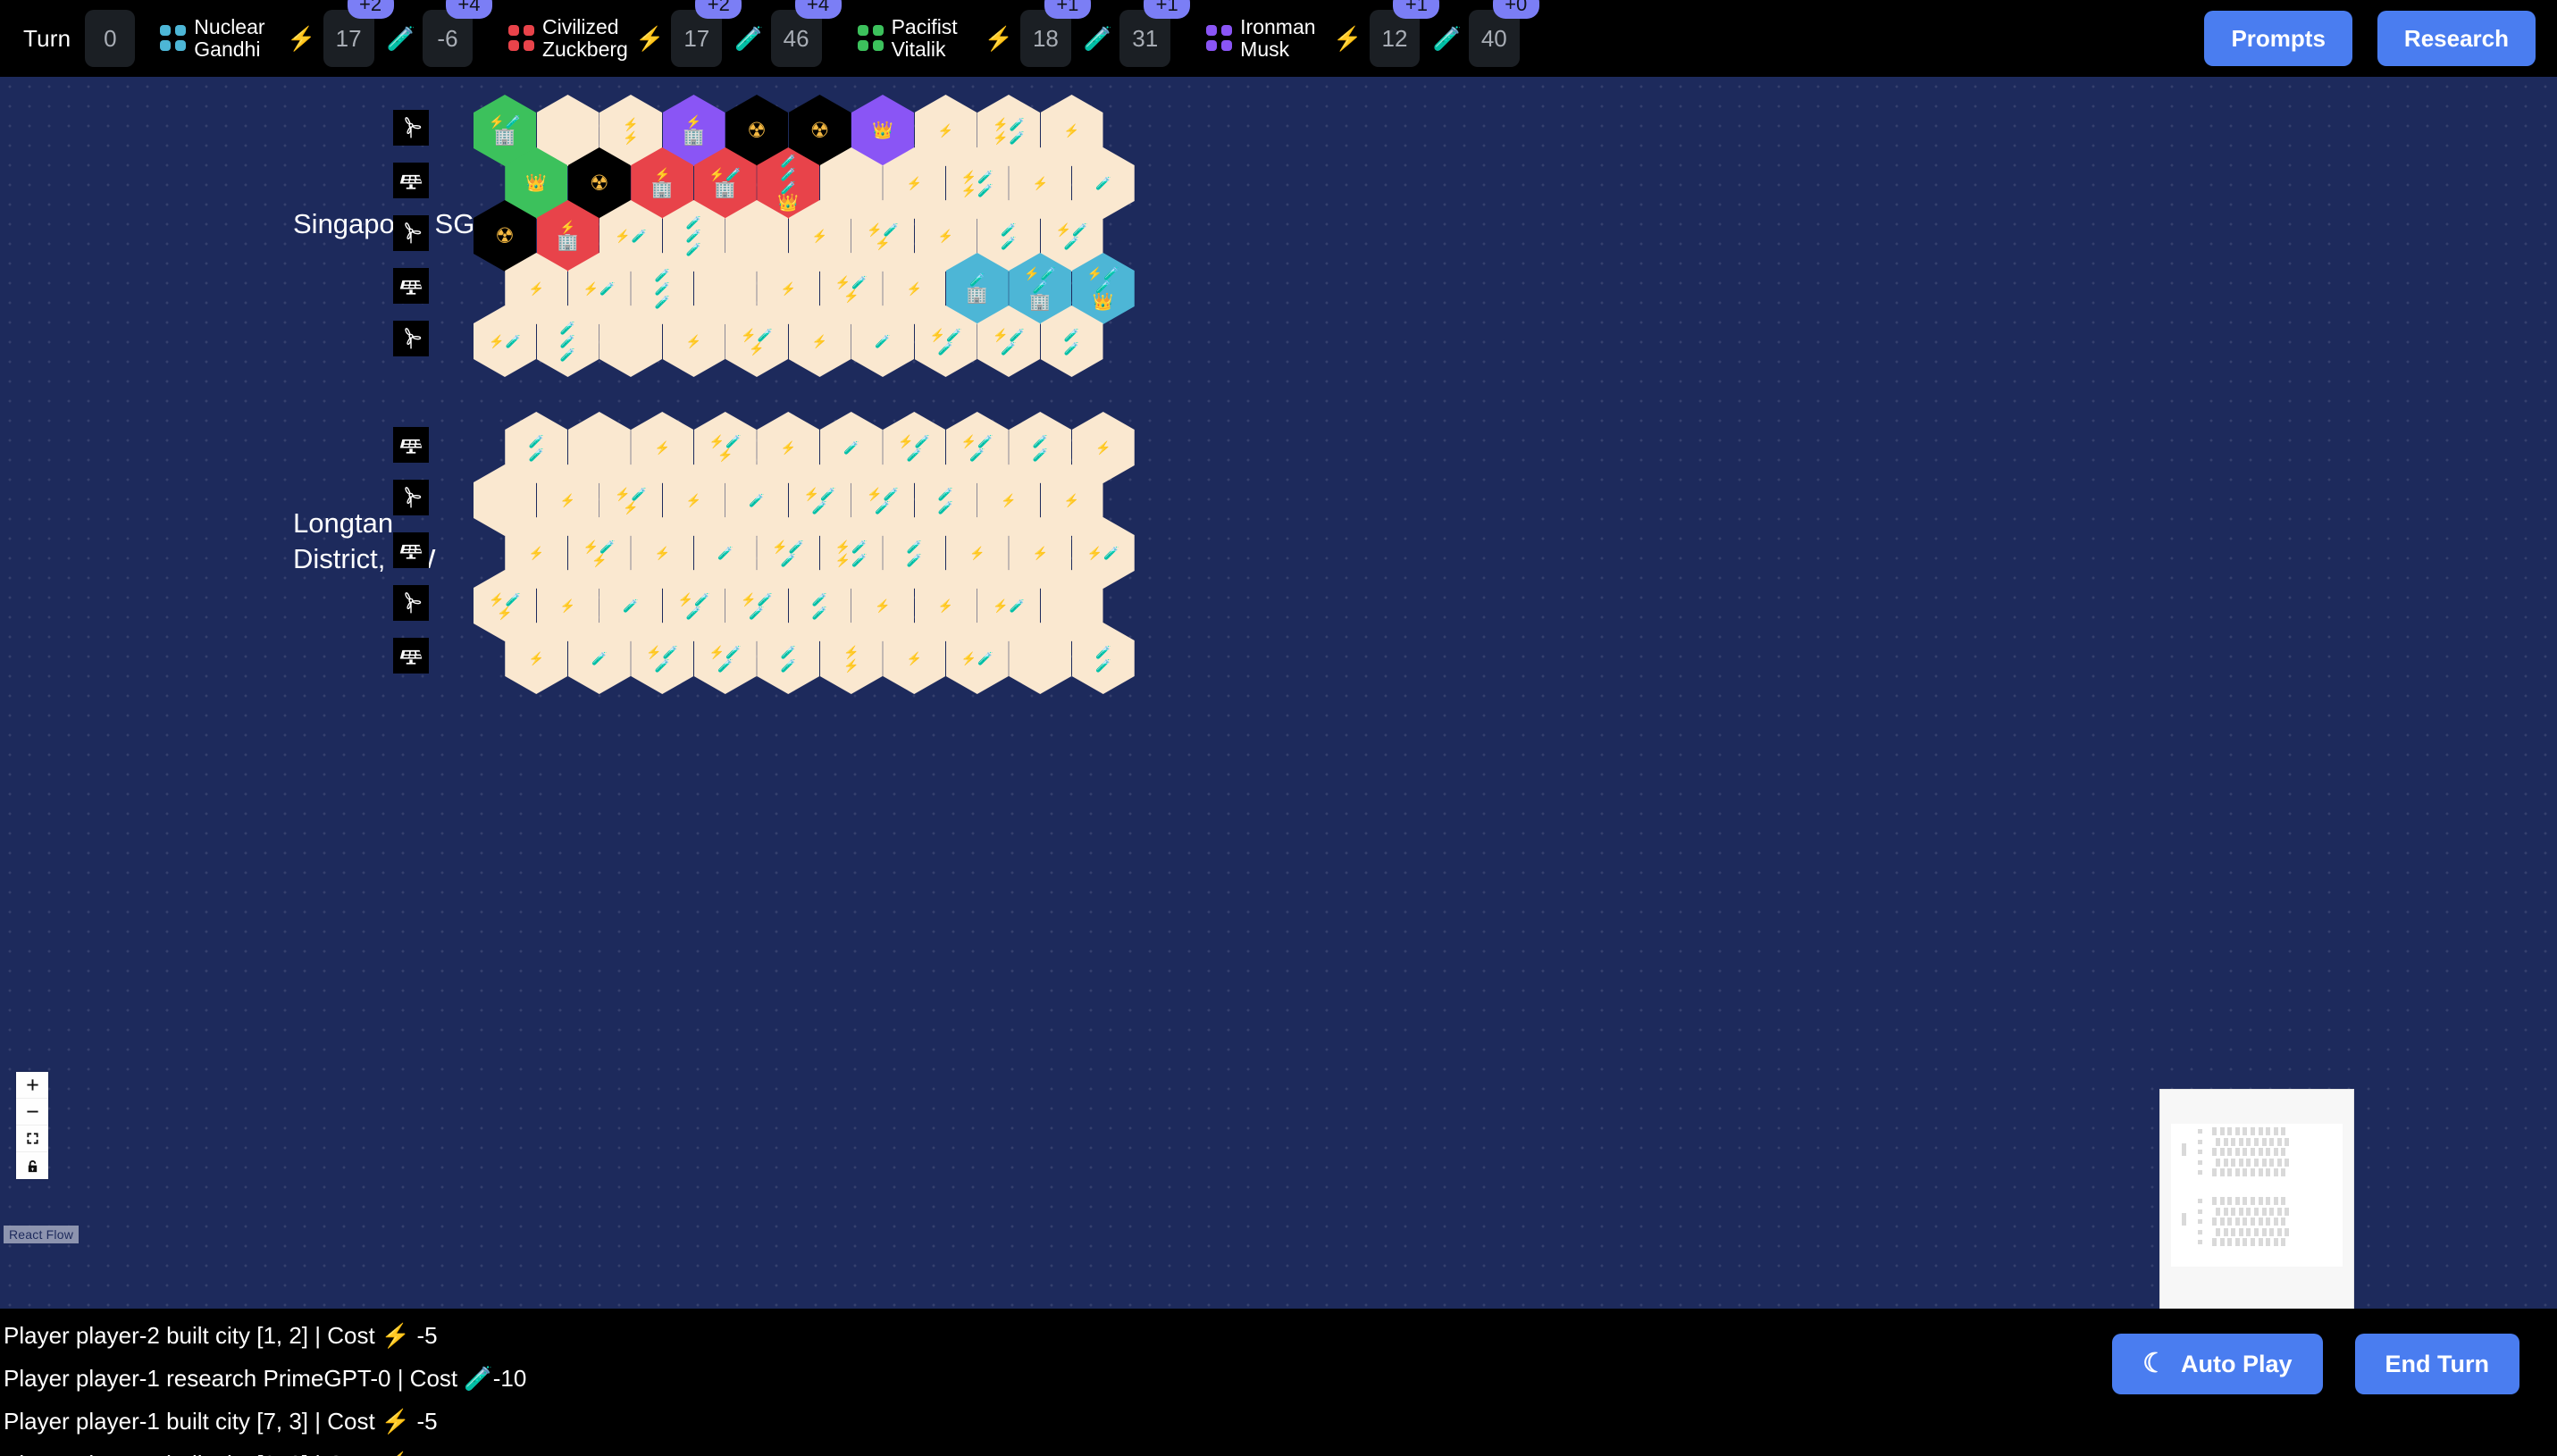  What do you see at coordinates (2218, 1364) in the screenshot?
I see `auto-play-button: ☾ Auto Play` at bounding box center [2218, 1364].